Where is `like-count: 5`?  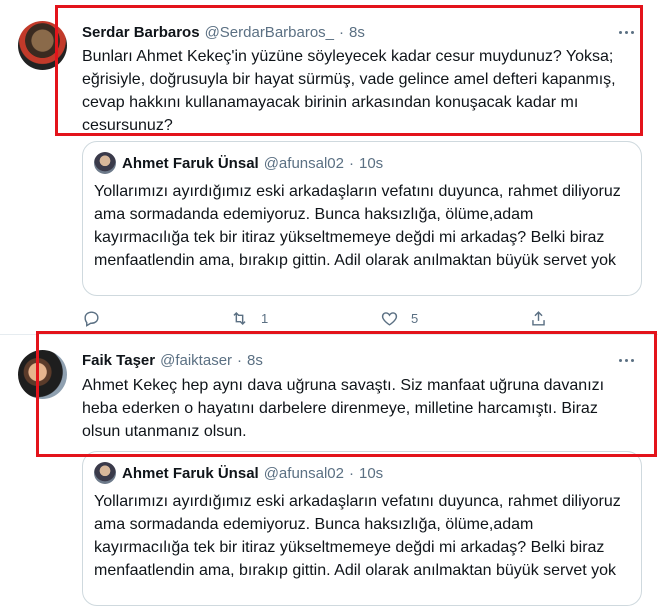
like-count: 5 is located at coordinates (415, 318).